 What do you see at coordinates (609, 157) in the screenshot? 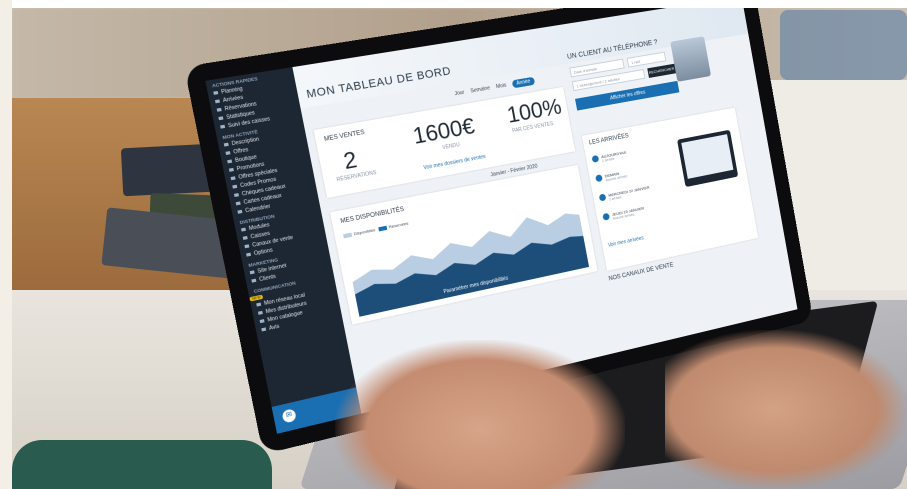
I see `arrival-item: AUJOURD'HUI 1 arrivée` at bounding box center [609, 157].